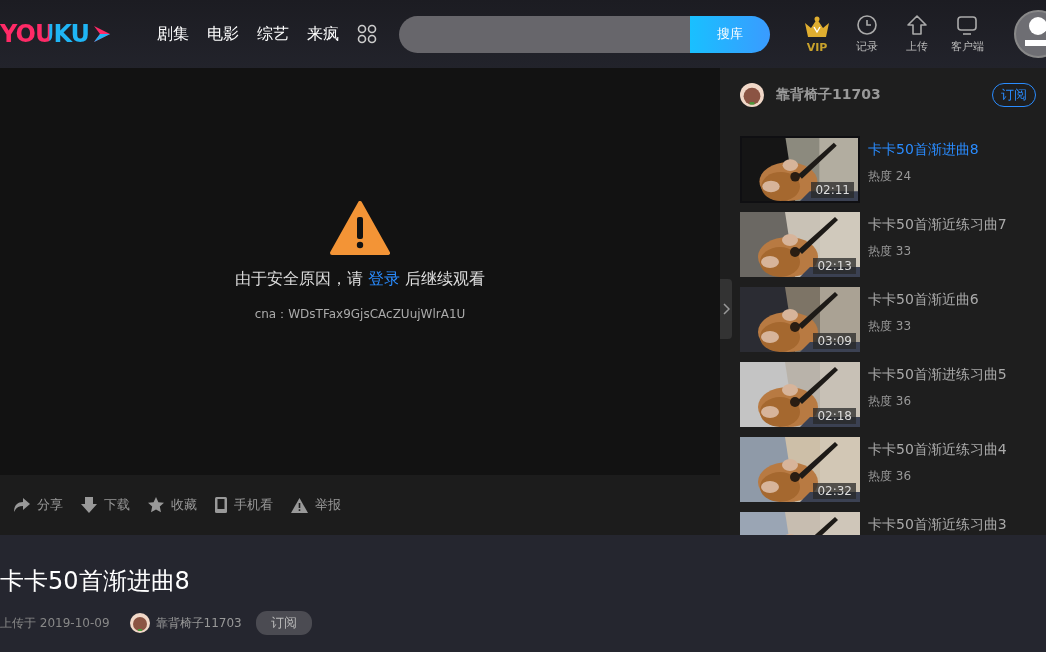 The height and width of the screenshot is (652, 1046). I want to click on search-field, so click(544, 34).